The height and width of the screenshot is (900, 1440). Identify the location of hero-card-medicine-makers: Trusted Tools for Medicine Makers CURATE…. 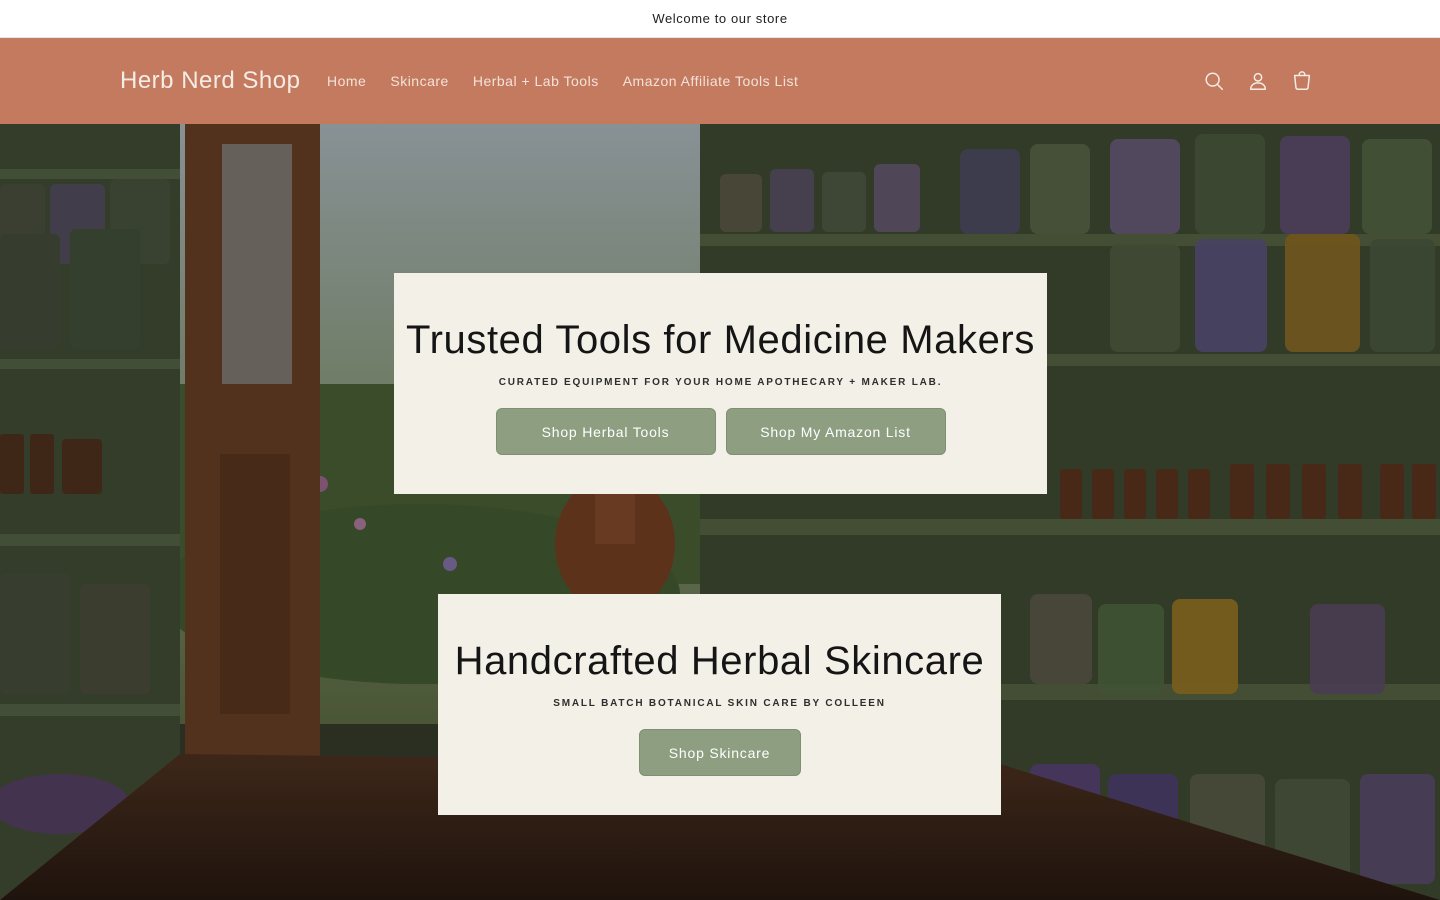
(720, 383).